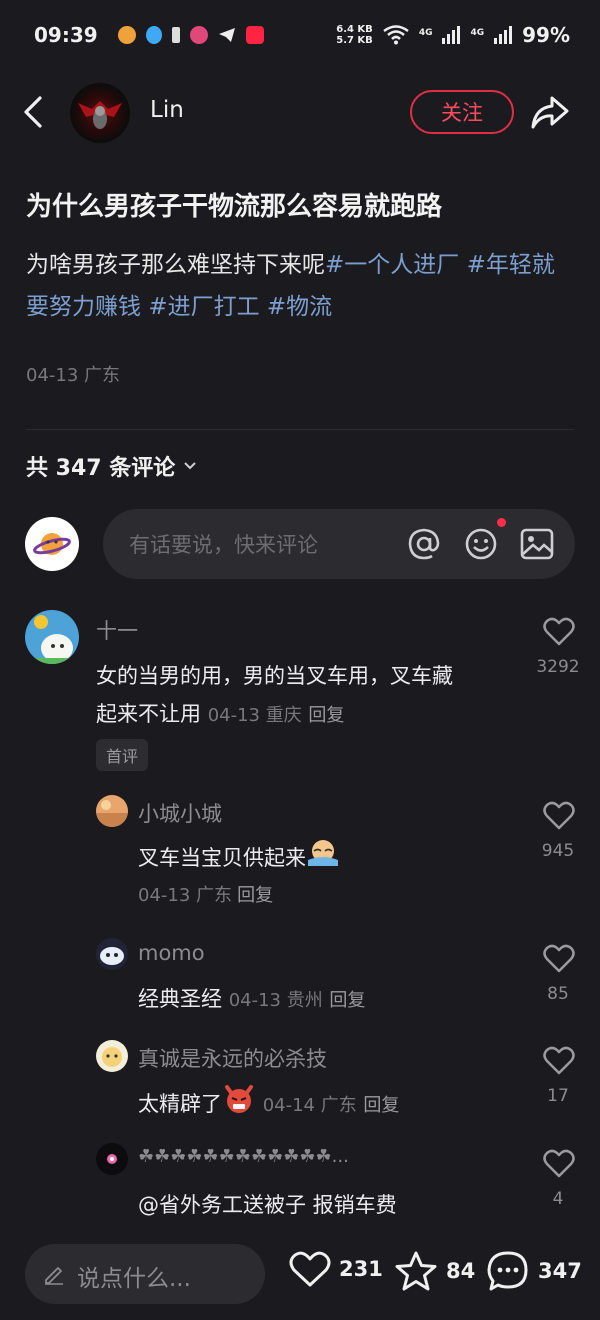 The height and width of the screenshot is (1320, 600). I want to click on comment-meta: 04-14 广东, so click(309, 1105).